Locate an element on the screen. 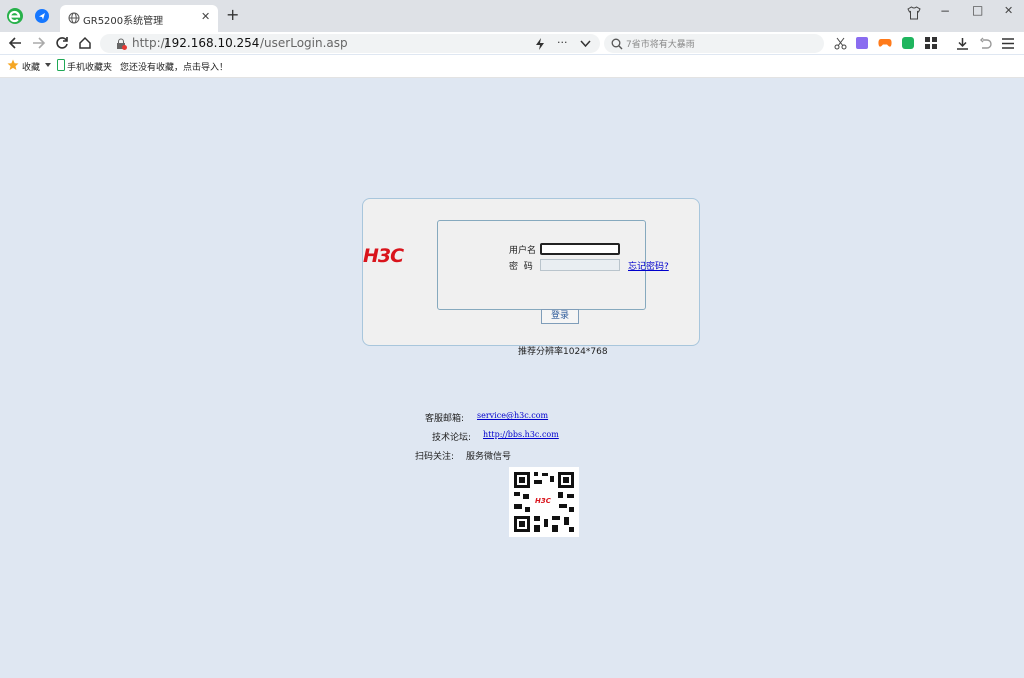 The width and height of the screenshot is (1024, 678). resolution-hint: 推荐分辨率1024*768 is located at coordinates (563, 352).